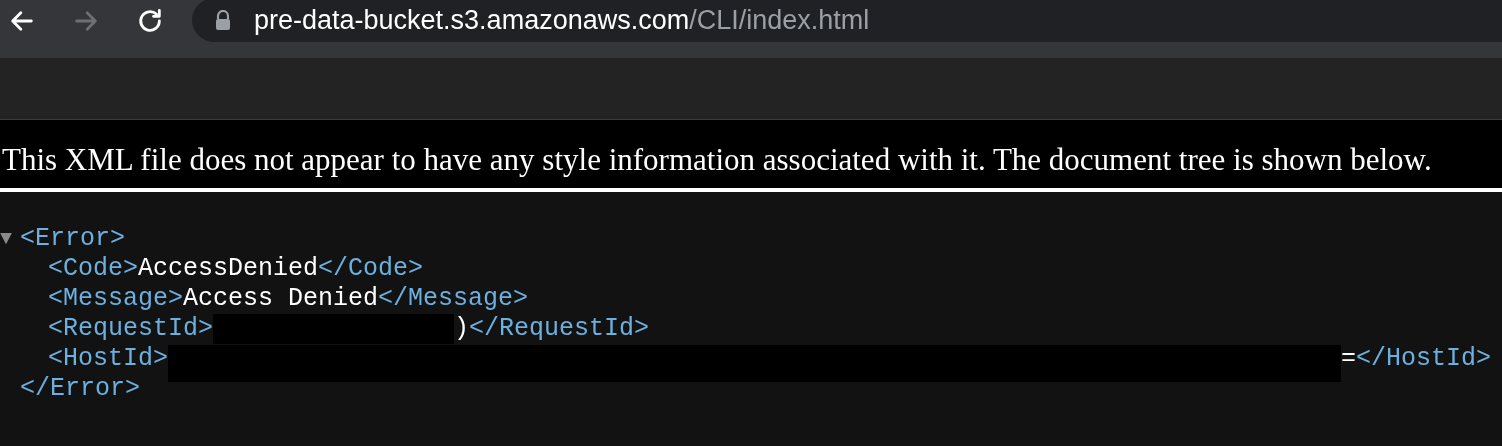  Describe the element at coordinates (1349, 359) in the screenshot. I see `xml-value: =` at that location.